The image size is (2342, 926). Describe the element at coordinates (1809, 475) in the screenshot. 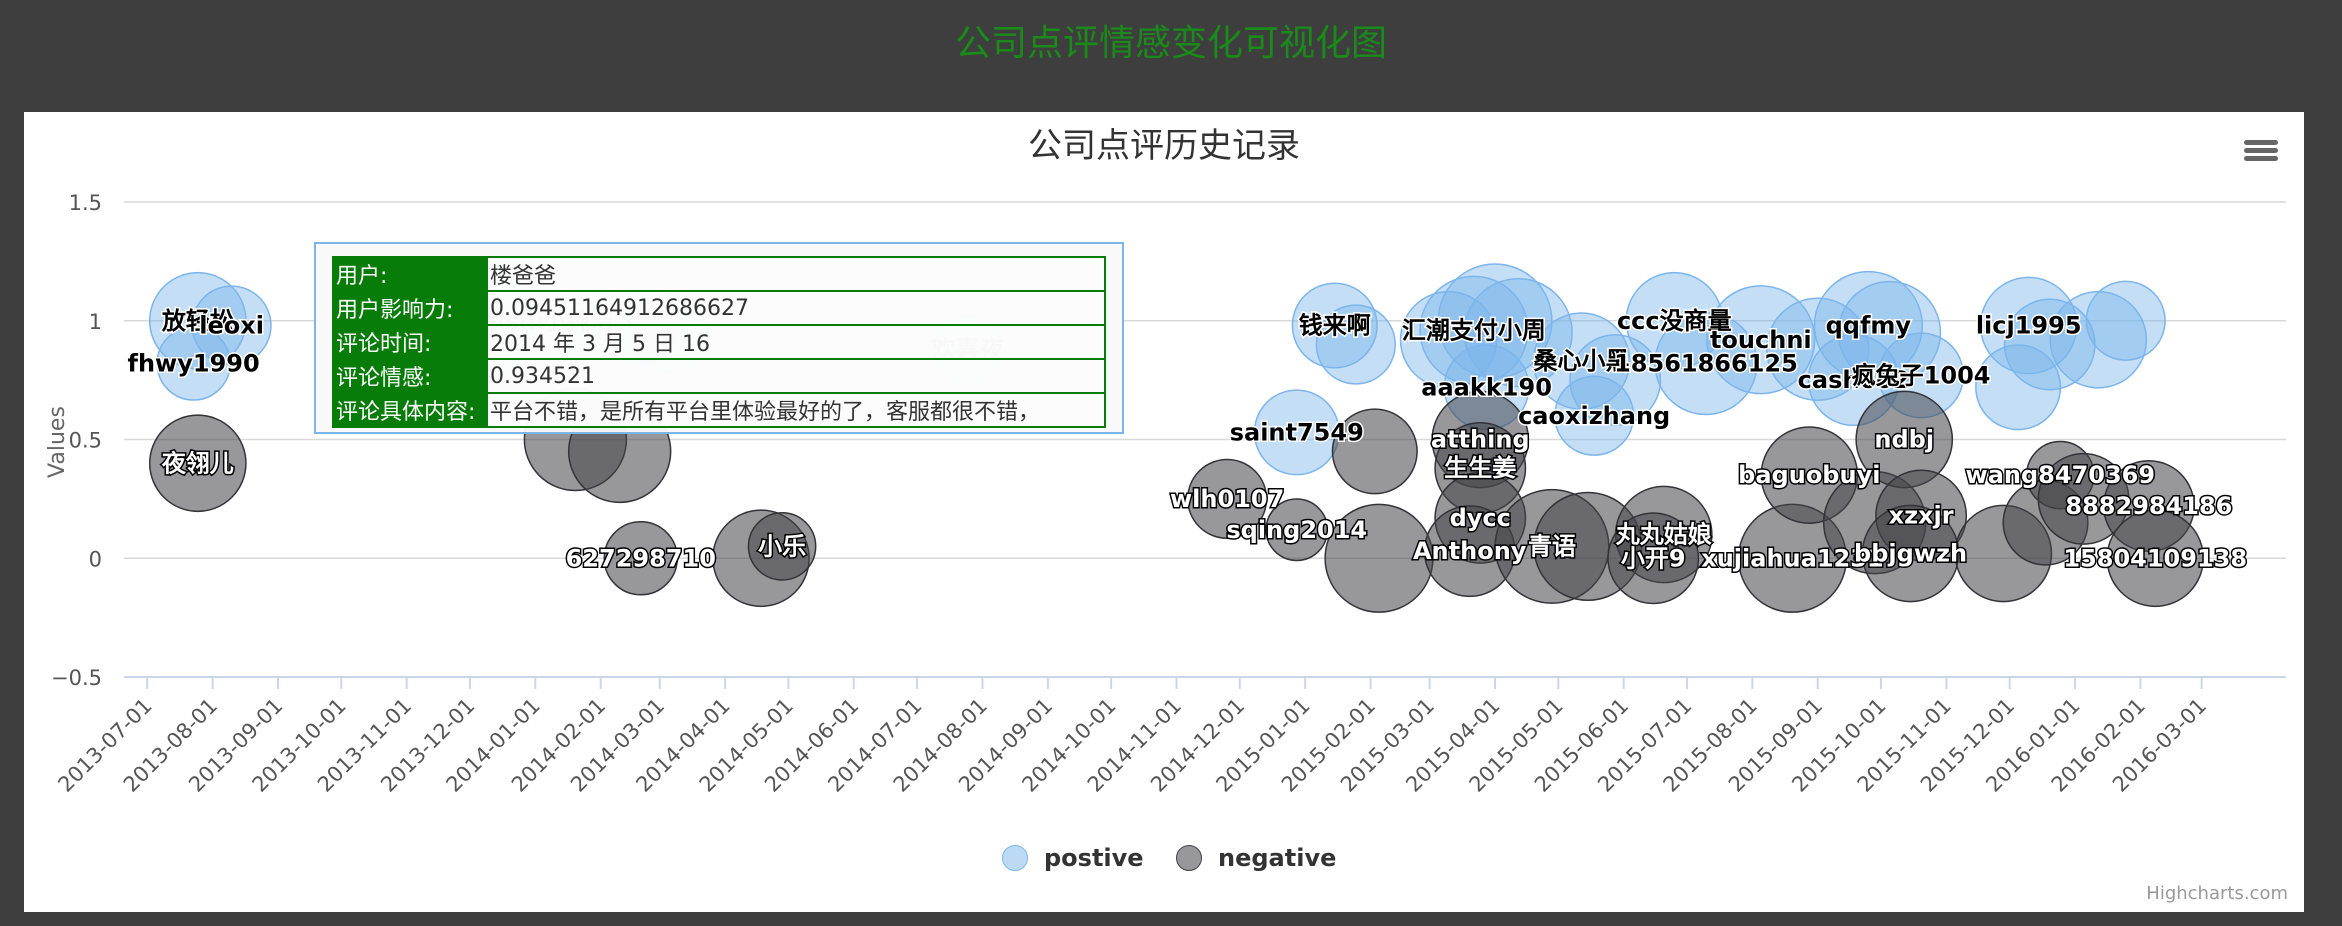

I see `data-label: baguobuyi` at that location.